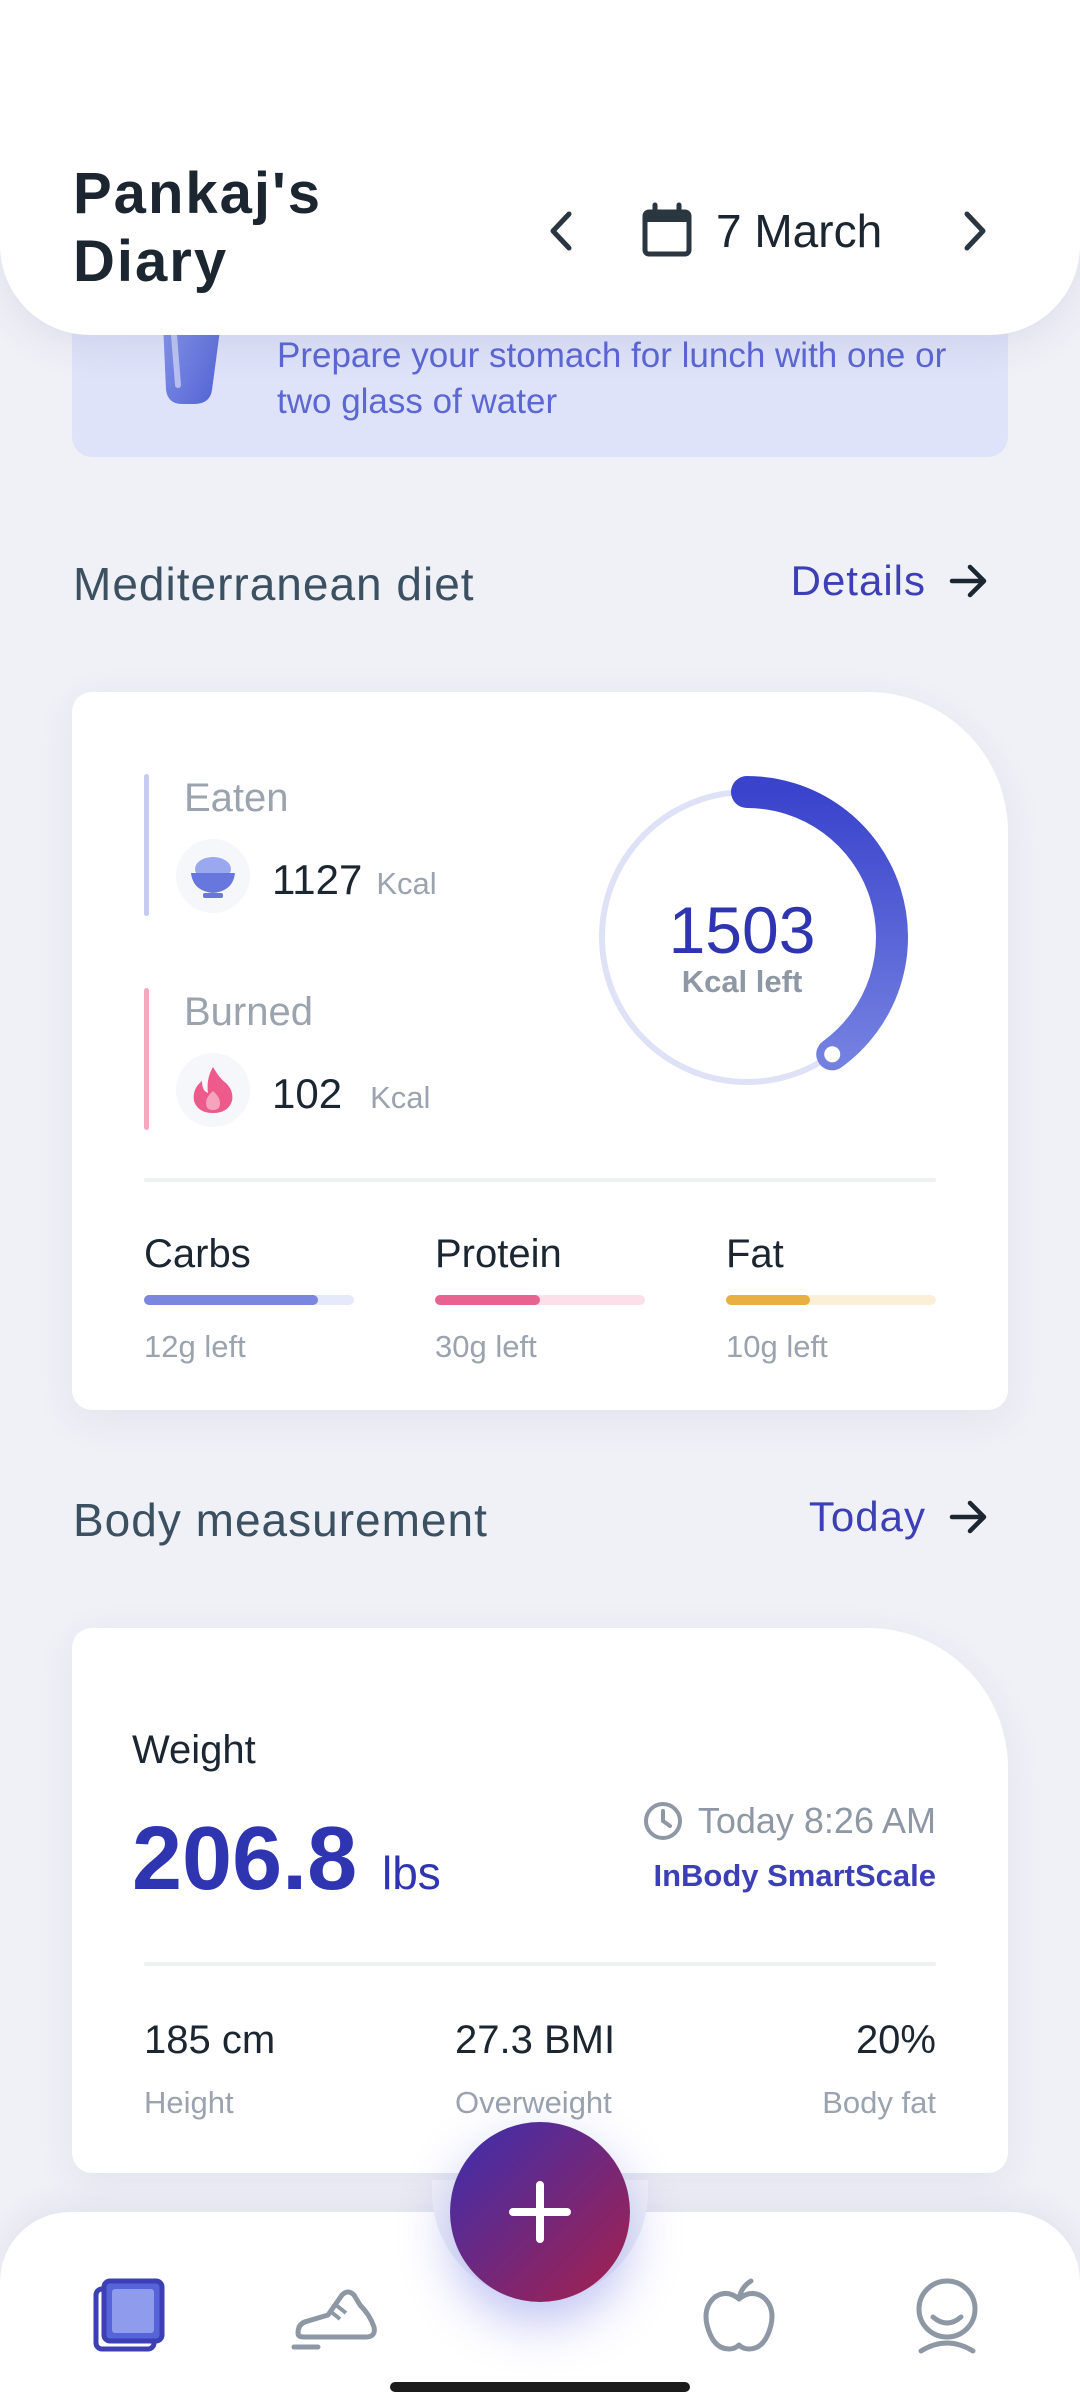  I want to click on macro-carbs-track, so click(249, 1300).